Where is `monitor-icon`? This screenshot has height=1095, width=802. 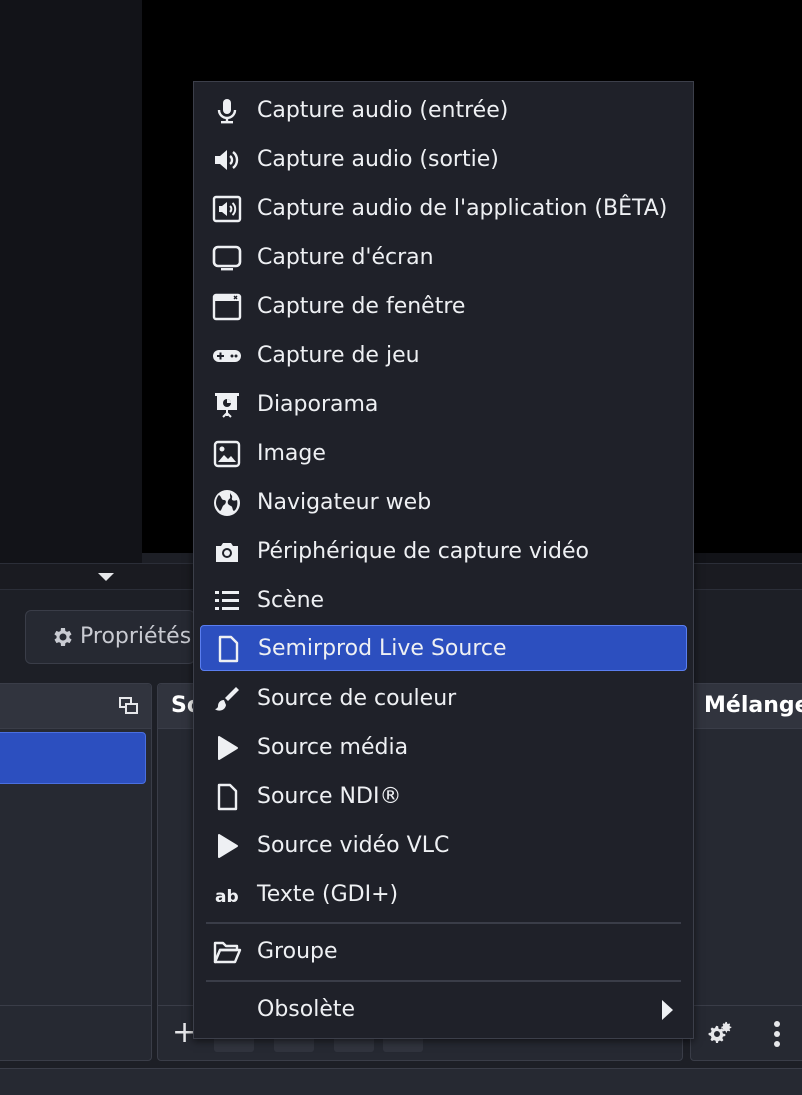
monitor-icon is located at coordinates (227, 258).